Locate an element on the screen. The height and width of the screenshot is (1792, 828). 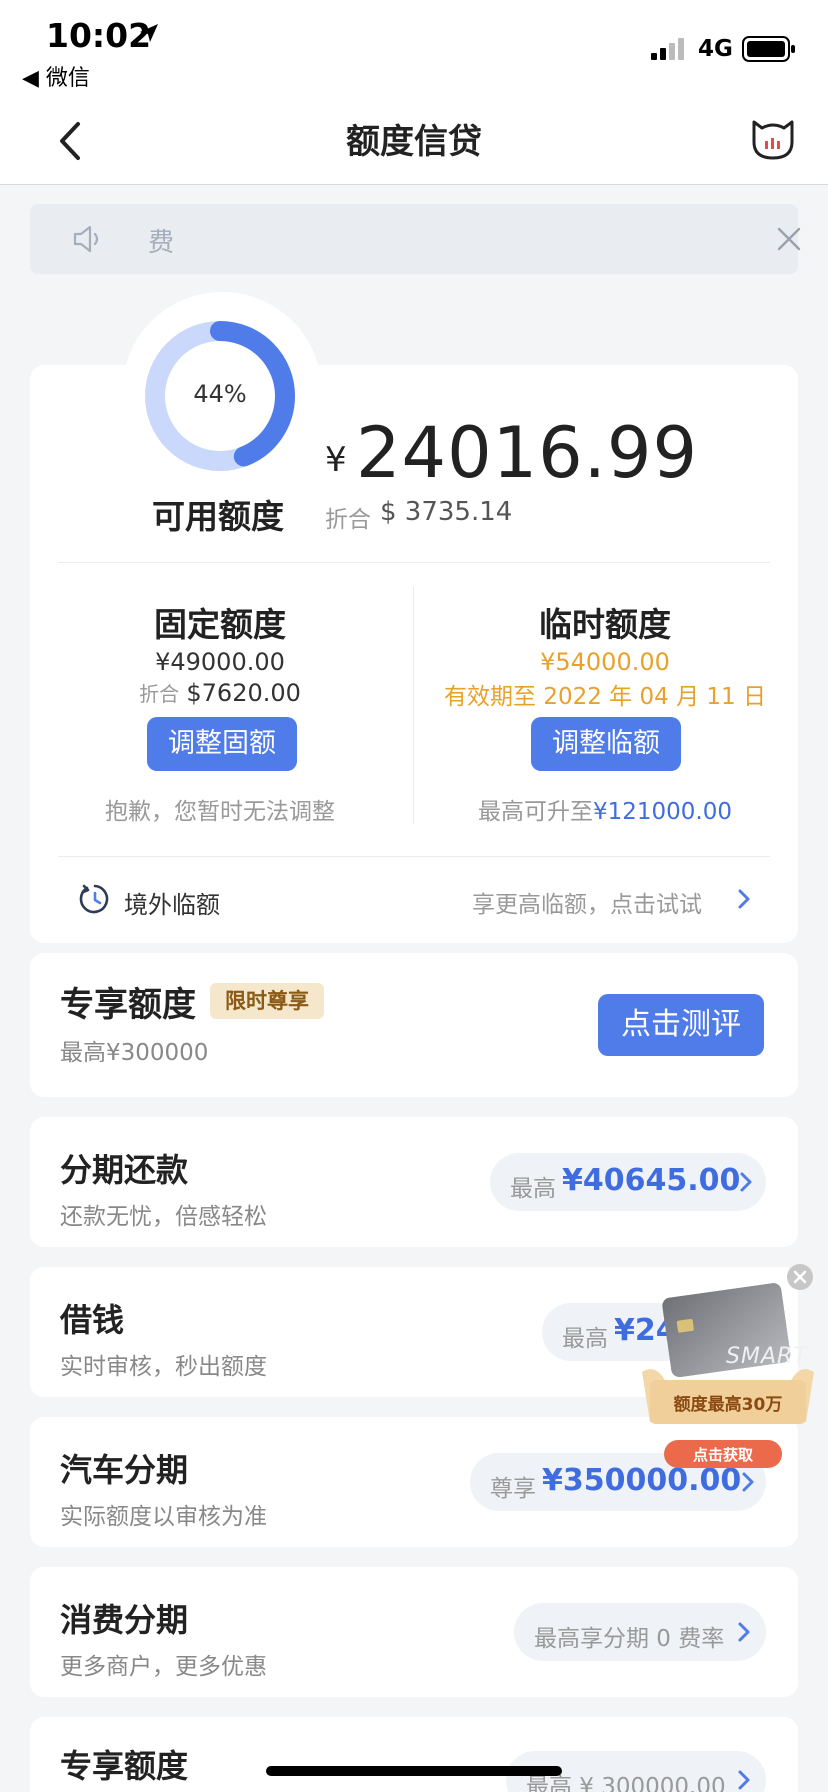
page-title: 额度信贷 is located at coordinates (414, 142).